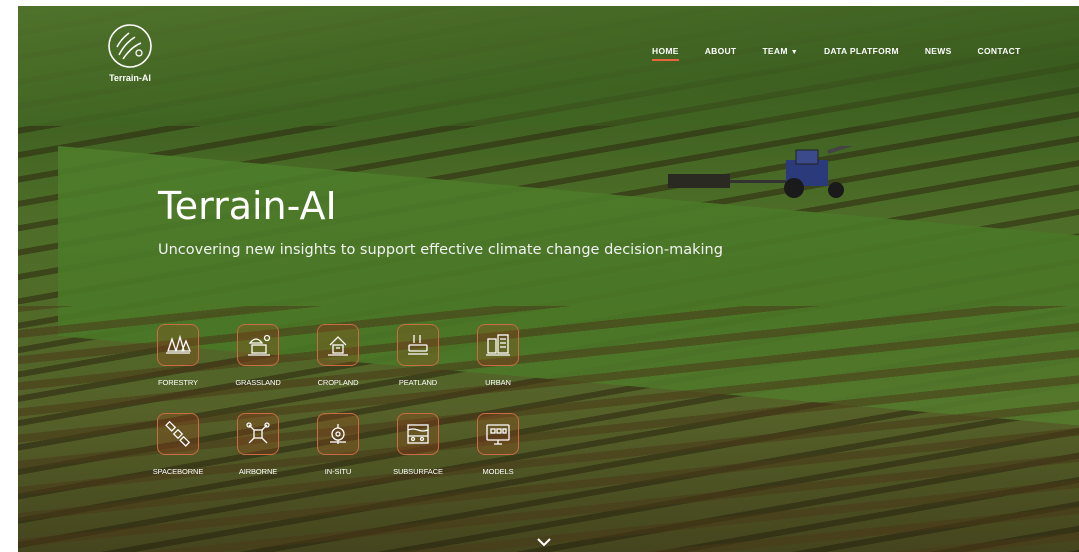 Image resolution: width=1079 pixels, height=552 pixels. What do you see at coordinates (763, 172) in the screenshot?
I see `tractor-image` at bounding box center [763, 172].